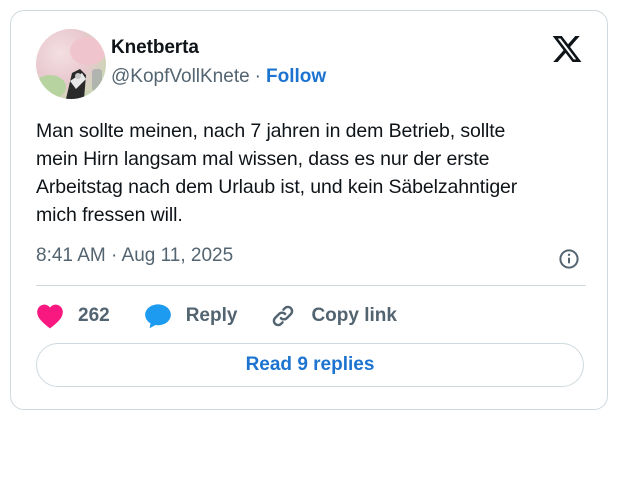 This screenshot has width=620, height=502. I want to click on reply-label: Reply, so click(211, 315).